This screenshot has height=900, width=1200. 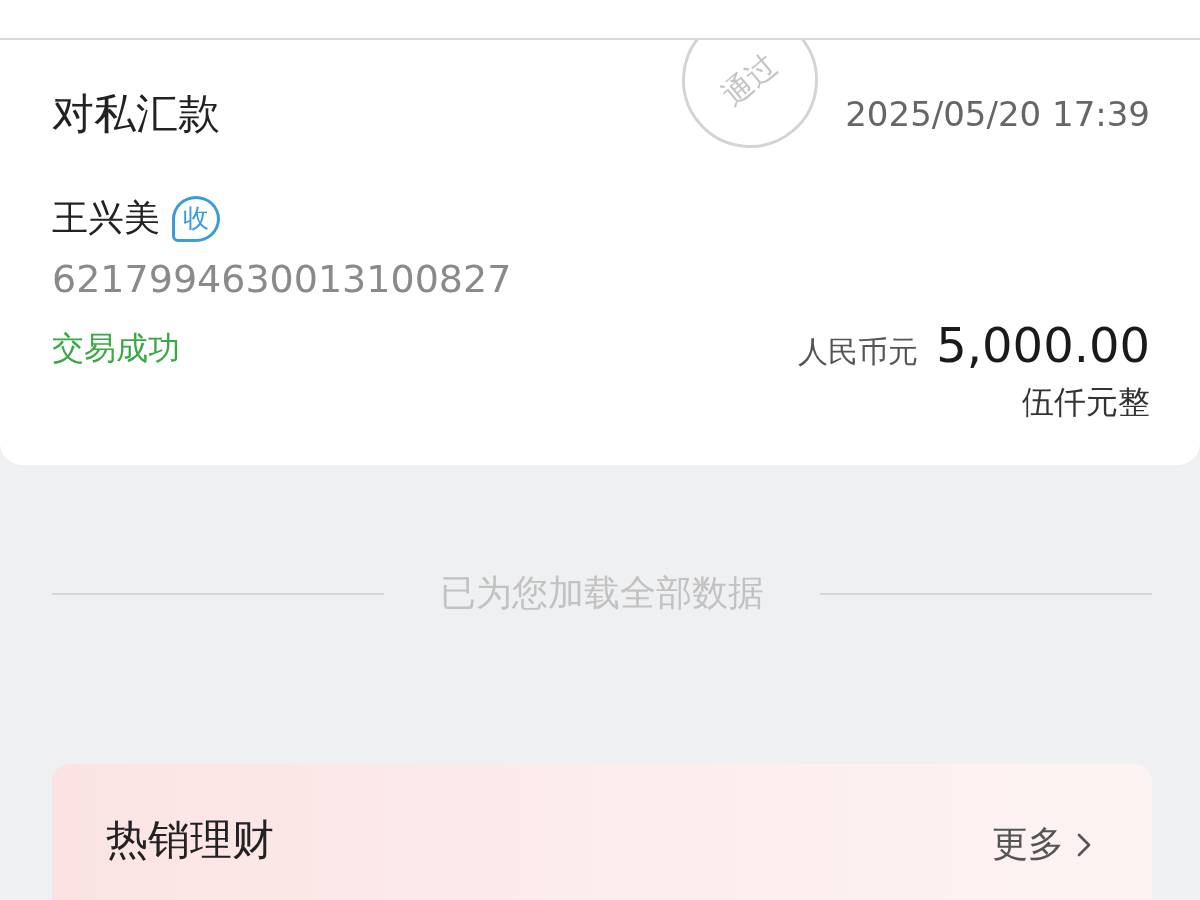 What do you see at coordinates (136, 114) in the screenshot?
I see `transaction-type: 对私汇款` at bounding box center [136, 114].